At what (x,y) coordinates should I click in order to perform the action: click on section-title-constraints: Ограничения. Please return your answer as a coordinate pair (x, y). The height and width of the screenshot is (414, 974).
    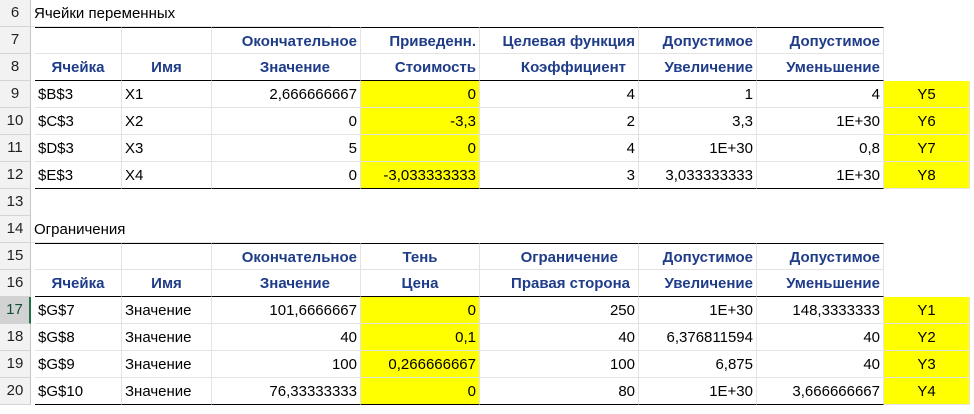
    Looking at the image, I should click on (181, 229).